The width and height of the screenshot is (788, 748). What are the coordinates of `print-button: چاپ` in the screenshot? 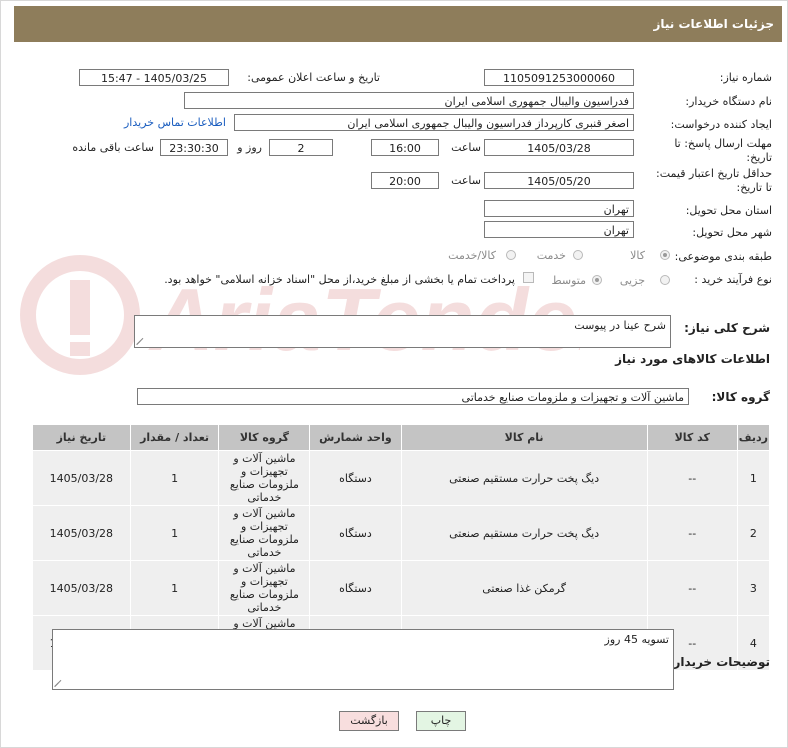 It's located at (441, 721).